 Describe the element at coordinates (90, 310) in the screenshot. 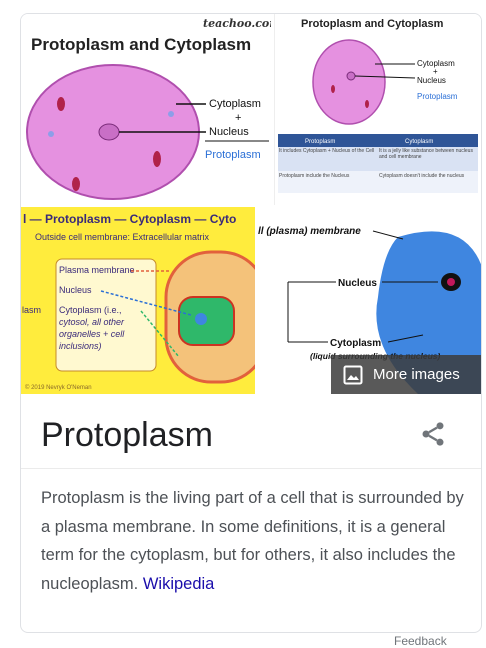

I see `label-cytoplasm-1: Cytoplasm (i.e.,` at that location.